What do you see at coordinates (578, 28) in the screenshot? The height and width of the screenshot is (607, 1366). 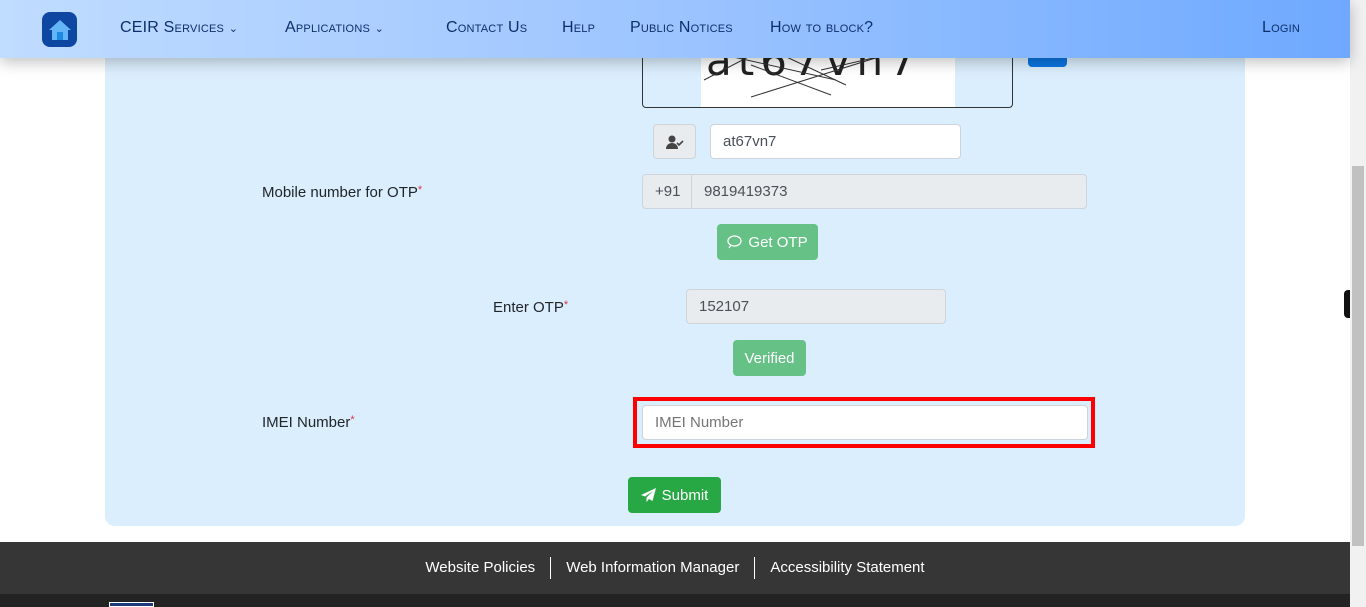 I see `nav-help: Help` at bounding box center [578, 28].